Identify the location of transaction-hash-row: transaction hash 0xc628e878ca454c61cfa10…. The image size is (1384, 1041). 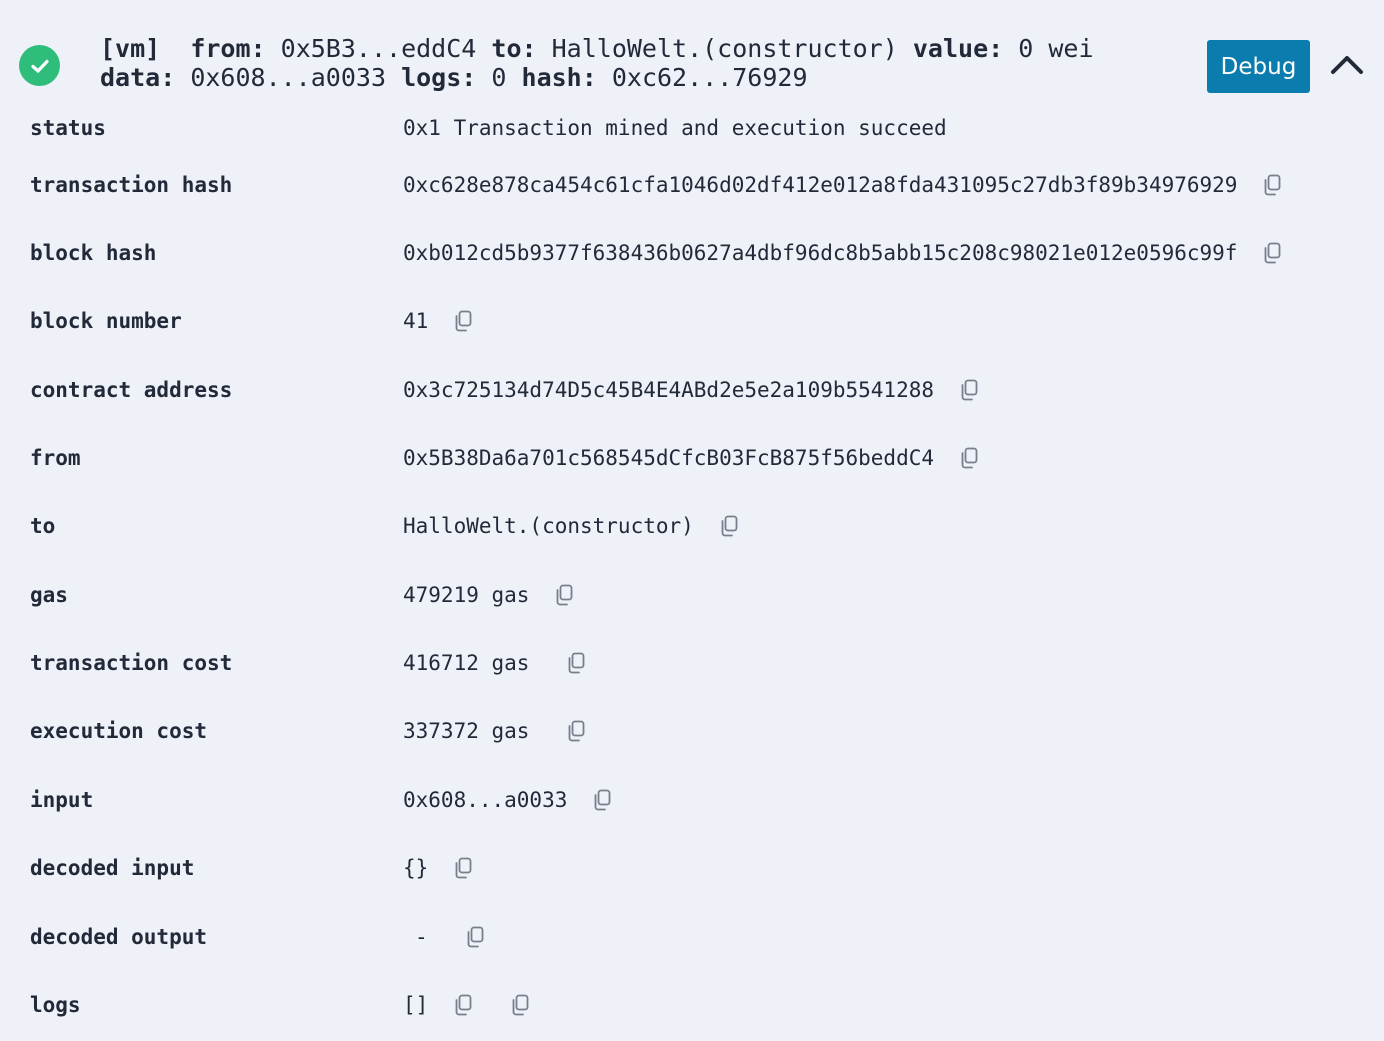
(692, 185).